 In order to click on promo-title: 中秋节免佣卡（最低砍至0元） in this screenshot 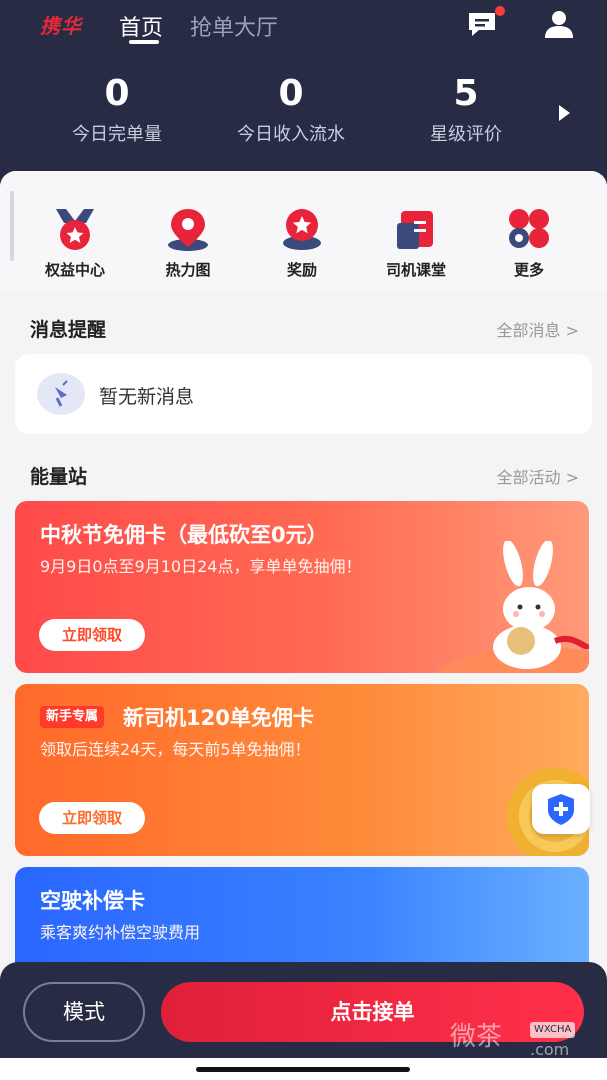, I will do `click(184, 535)`.